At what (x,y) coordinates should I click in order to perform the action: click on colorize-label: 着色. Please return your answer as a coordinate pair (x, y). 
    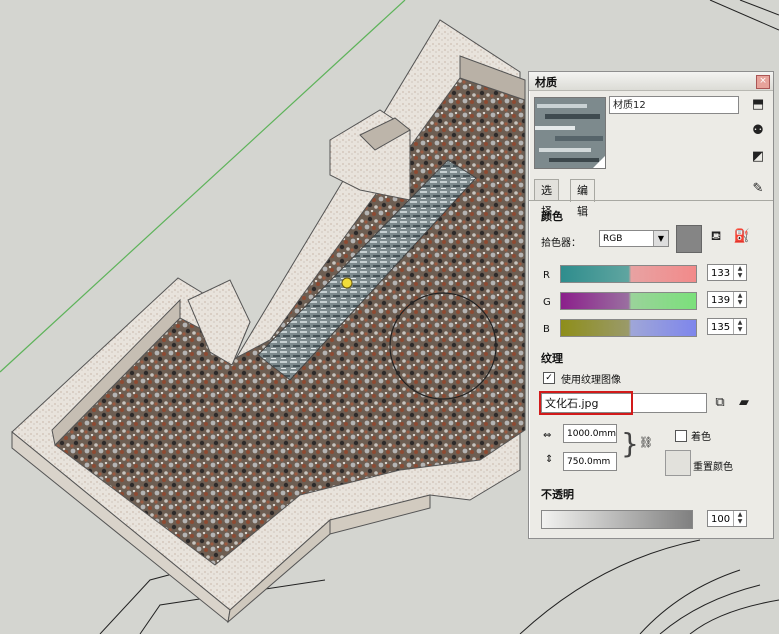
    Looking at the image, I should click on (701, 437).